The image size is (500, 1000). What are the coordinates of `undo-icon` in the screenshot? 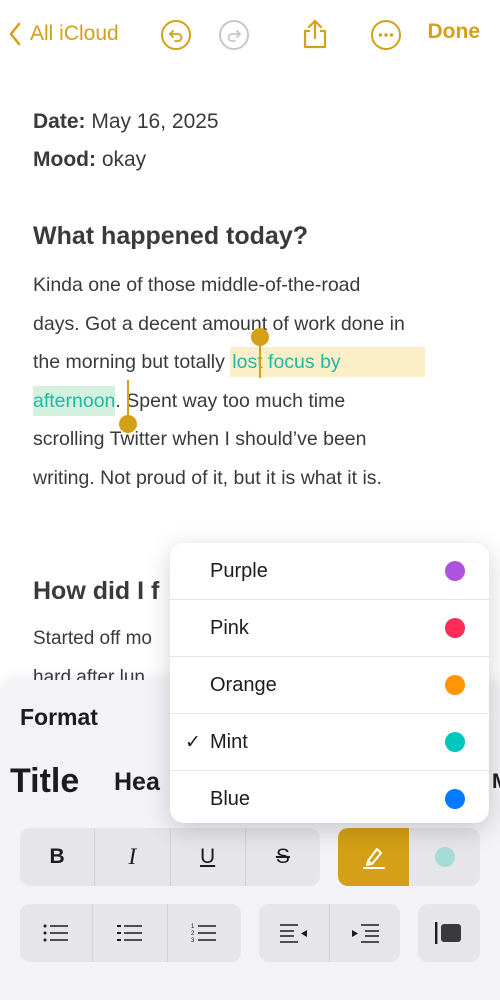 It's located at (175, 36).